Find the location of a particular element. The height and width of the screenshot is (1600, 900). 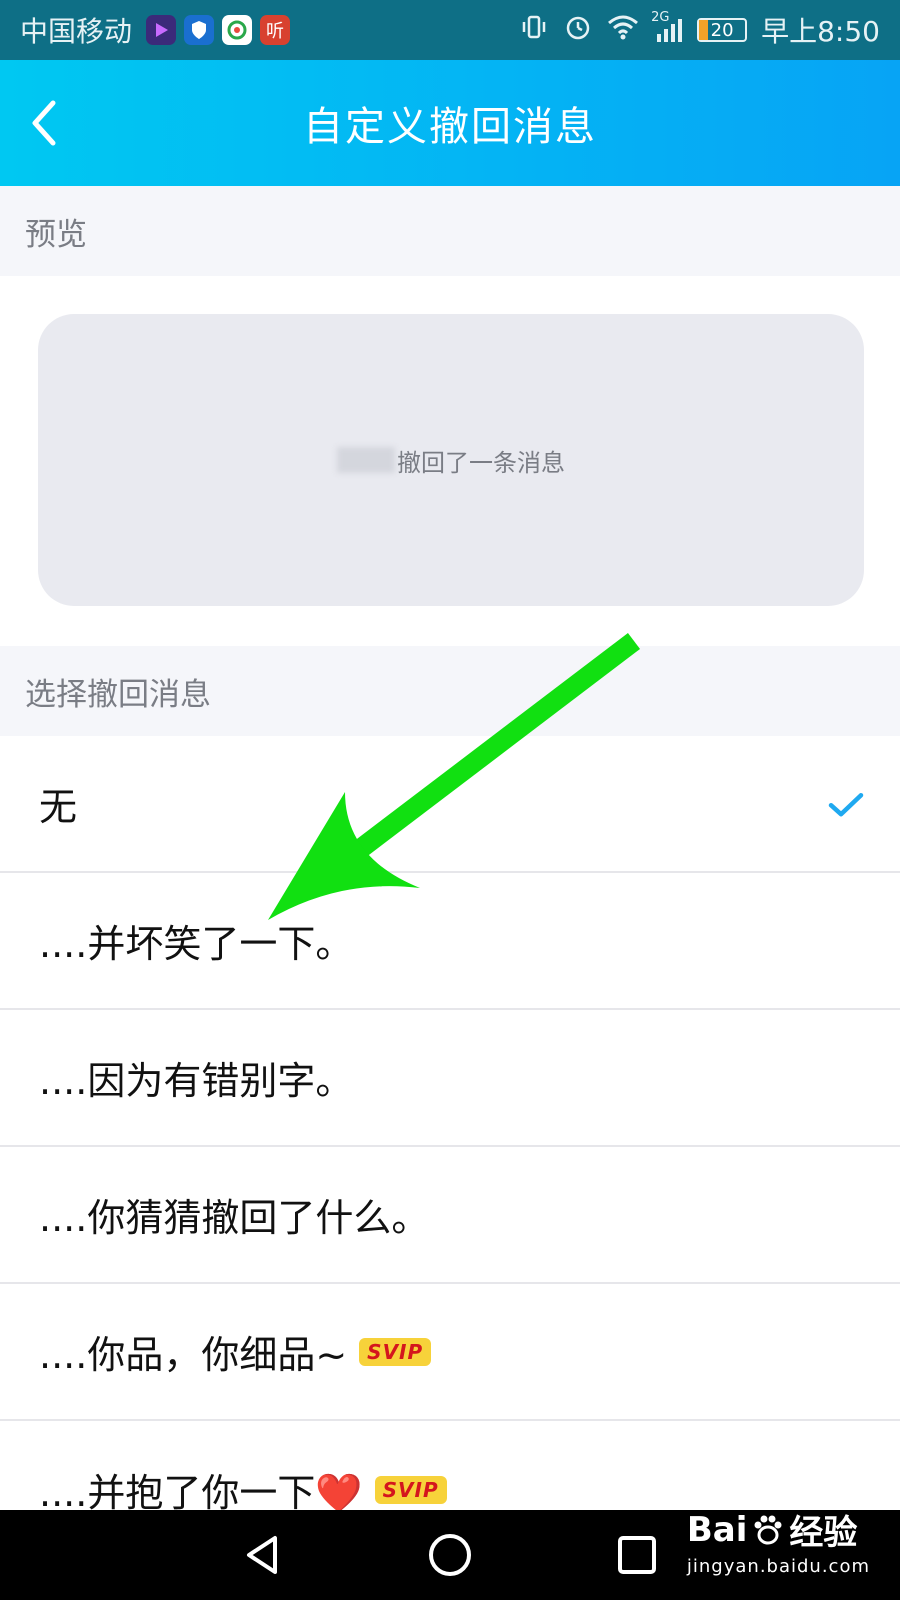

clock-time: 早上8:50 is located at coordinates (820, 31).